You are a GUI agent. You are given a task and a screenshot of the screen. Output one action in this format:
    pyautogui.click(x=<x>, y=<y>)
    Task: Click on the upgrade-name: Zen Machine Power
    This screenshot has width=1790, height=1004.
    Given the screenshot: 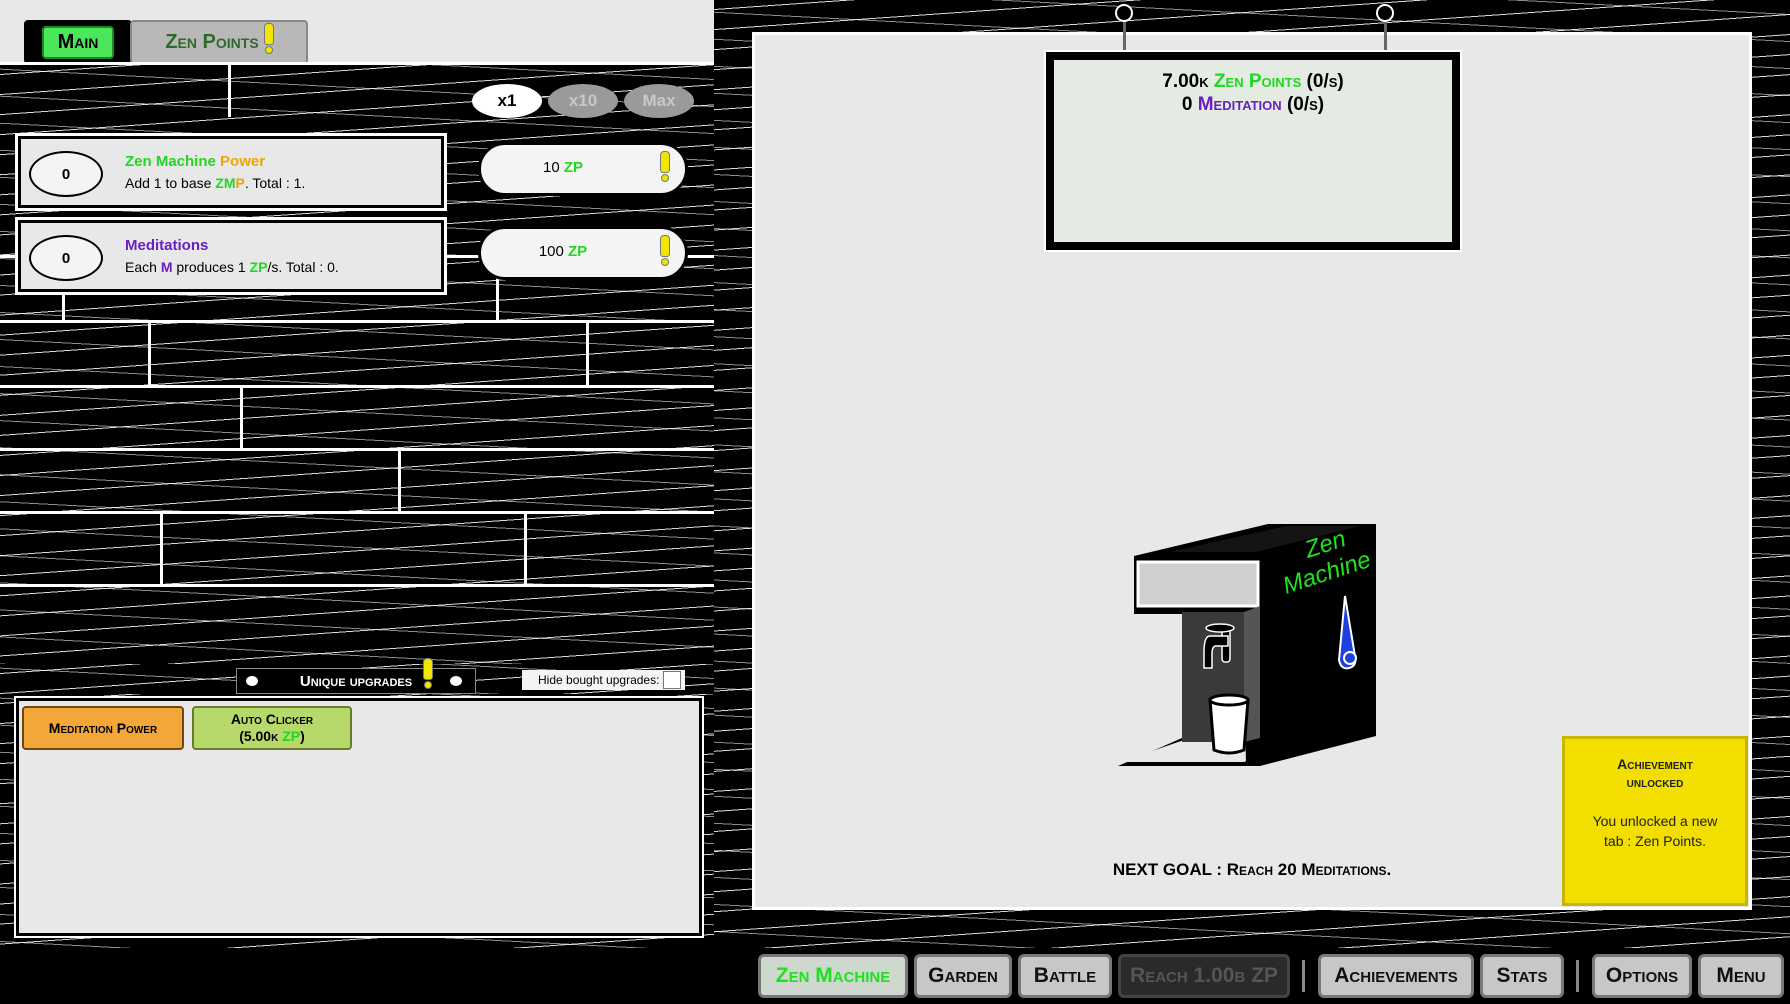 What is the action you would take?
    pyautogui.click(x=195, y=161)
    